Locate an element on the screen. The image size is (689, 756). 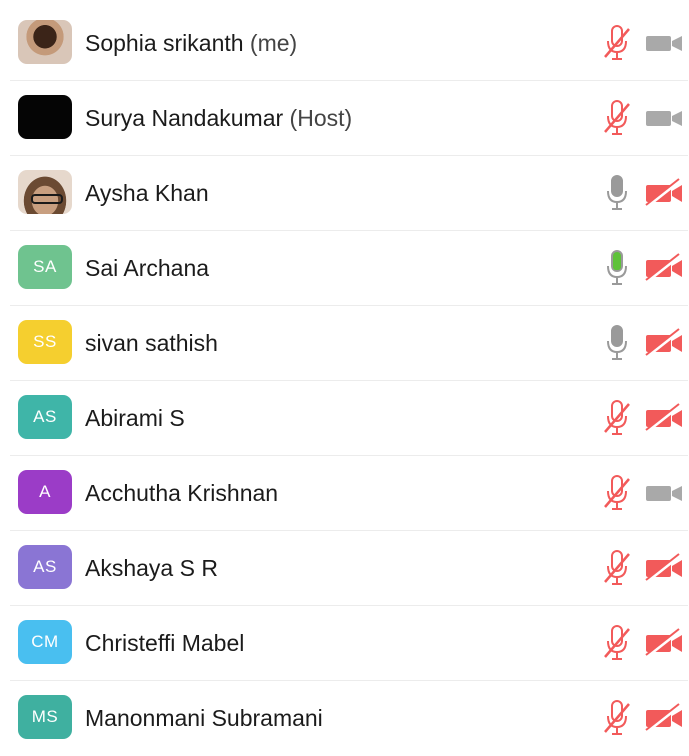
avatar-initials: A is located at coordinates (45, 491).